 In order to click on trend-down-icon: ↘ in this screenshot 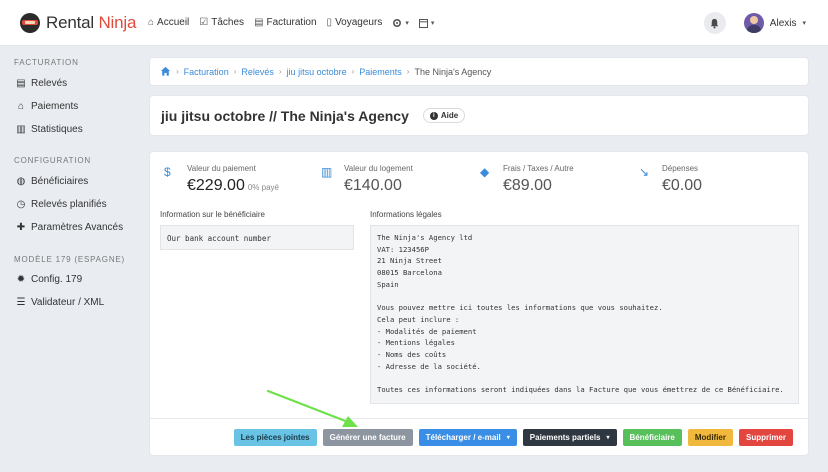, I will do `click(644, 172)`.